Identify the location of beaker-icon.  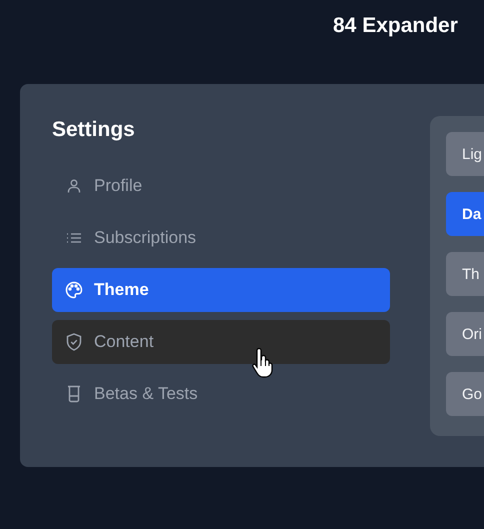
(74, 394).